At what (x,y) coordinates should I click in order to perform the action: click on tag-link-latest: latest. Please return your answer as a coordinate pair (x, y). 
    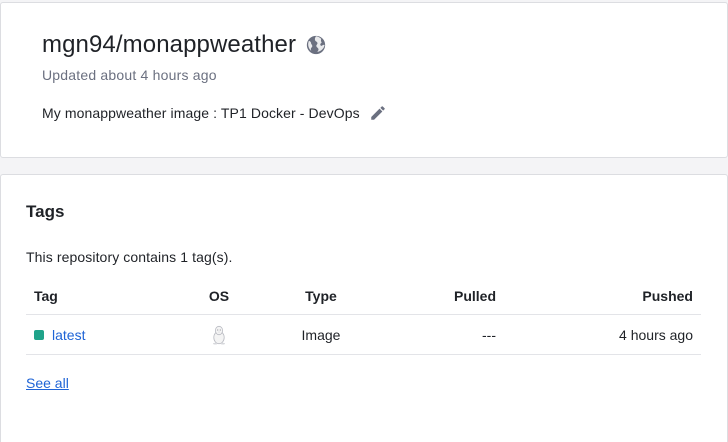
    Looking at the image, I should click on (68, 335).